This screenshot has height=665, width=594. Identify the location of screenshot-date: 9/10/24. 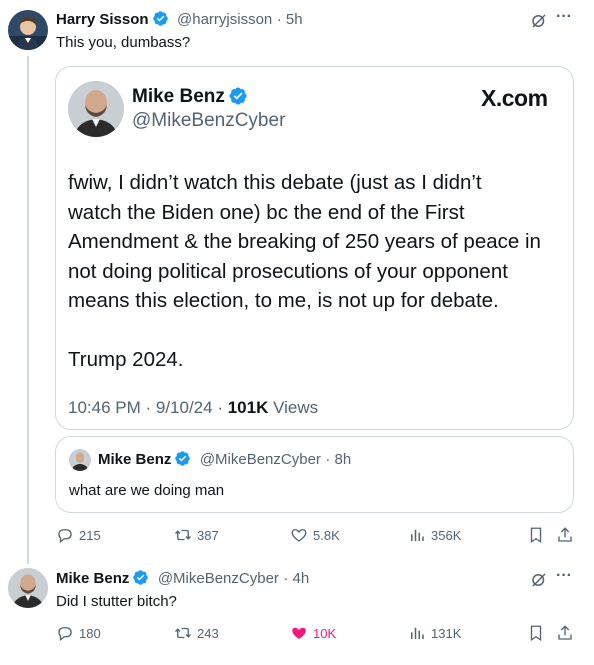
(184, 407).